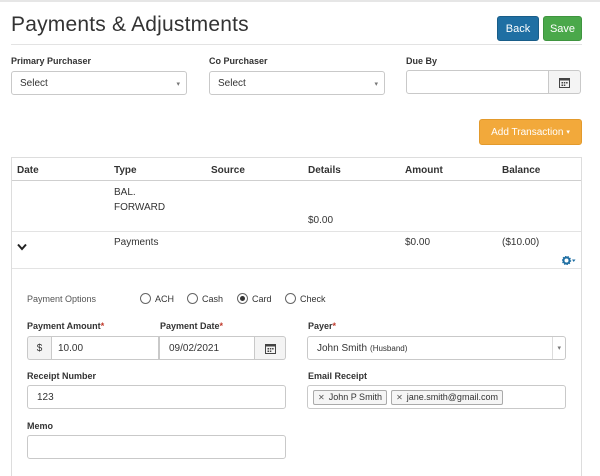 Image resolution: width=600 pixels, height=476 pixels. I want to click on payment-date-value: 09/02/2021, so click(194, 348).